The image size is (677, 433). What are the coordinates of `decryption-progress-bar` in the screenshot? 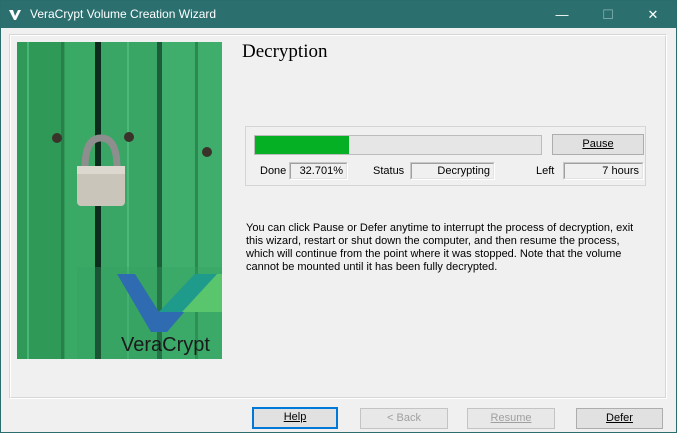 It's located at (398, 145).